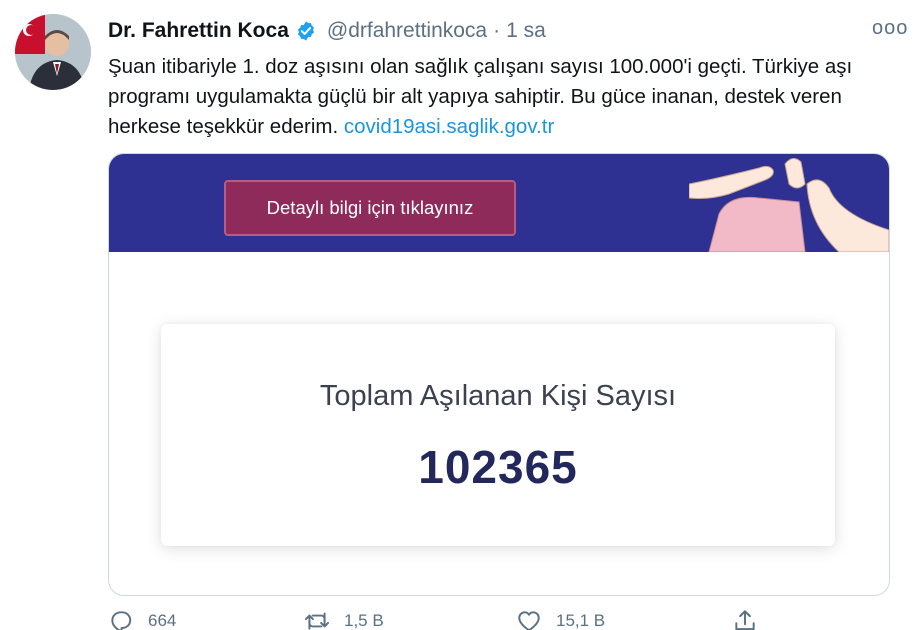  What do you see at coordinates (889, 28) in the screenshot?
I see `more-options-icon: ooo` at bounding box center [889, 28].